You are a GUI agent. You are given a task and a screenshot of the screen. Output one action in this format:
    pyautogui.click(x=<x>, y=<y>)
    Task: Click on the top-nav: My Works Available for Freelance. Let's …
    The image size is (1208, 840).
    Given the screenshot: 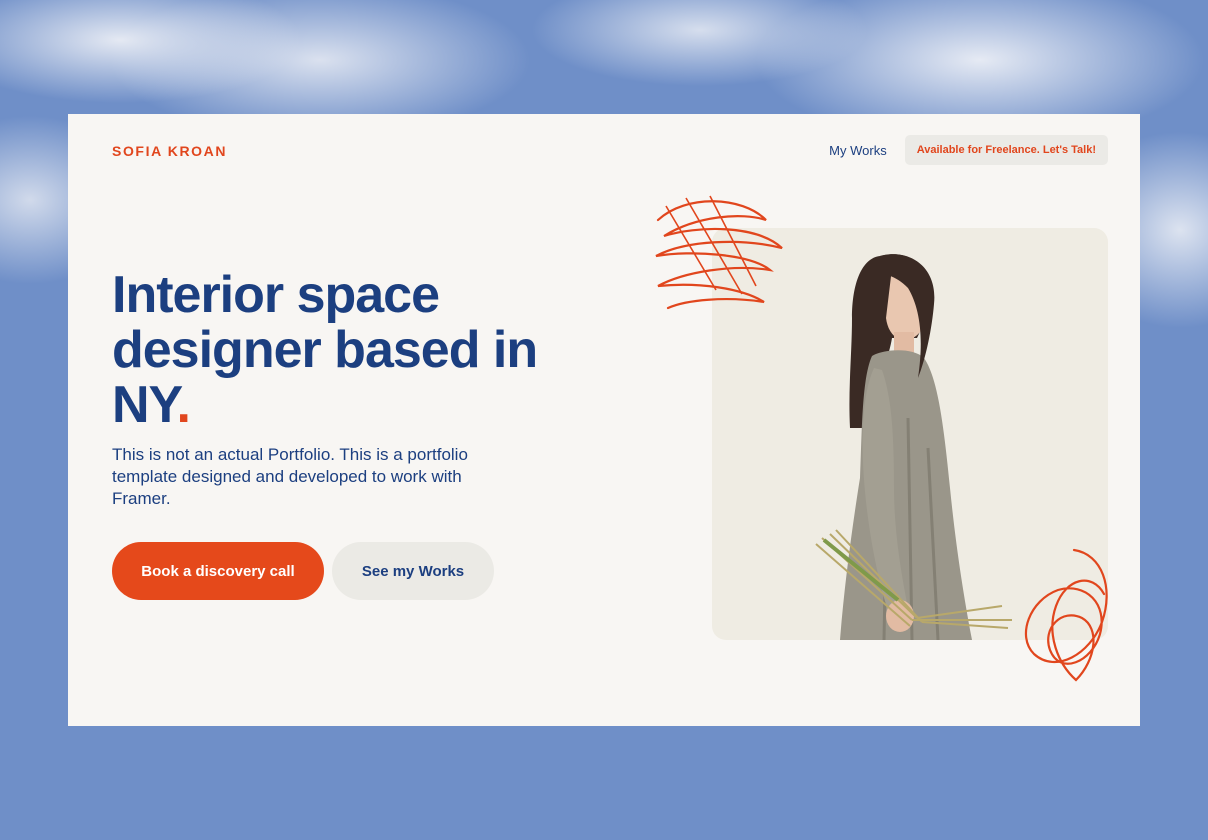 What is the action you would take?
    pyautogui.click(x=968, y=150)
    